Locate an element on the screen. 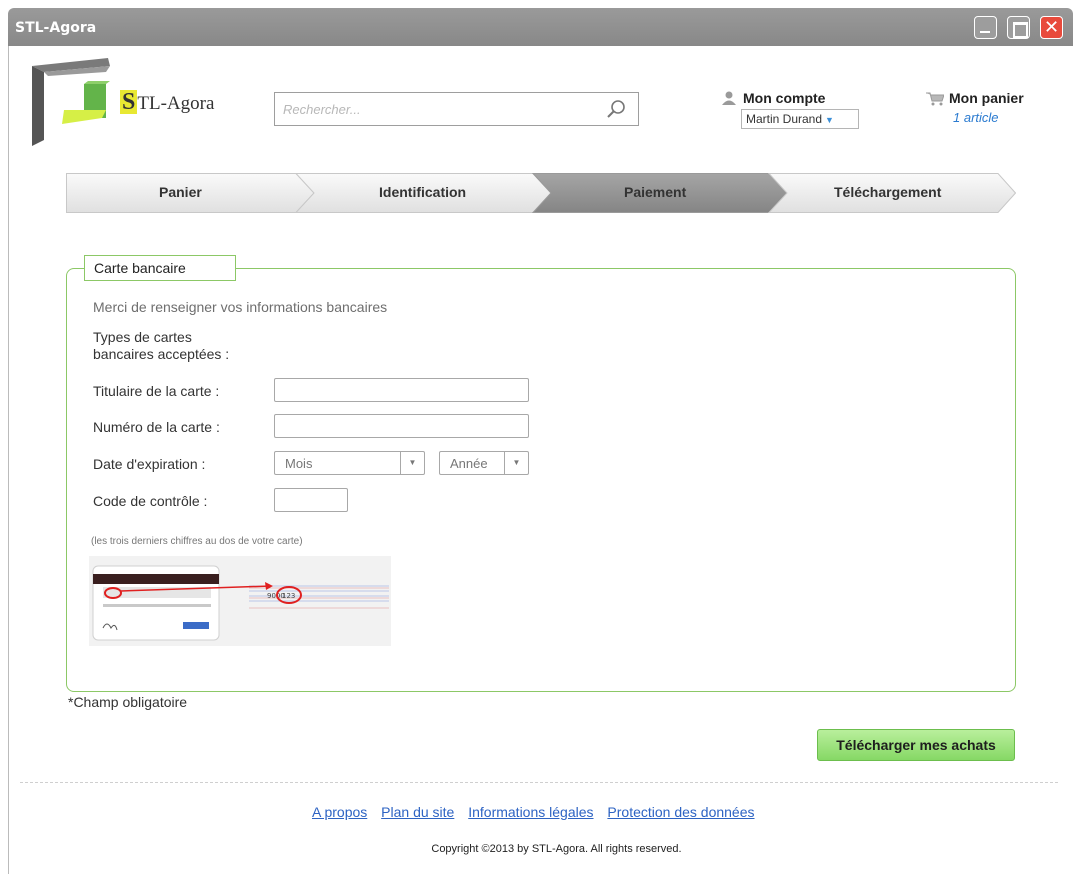 The height and width of the screenshot is (874, 1073). card-types-label-line1: Types de cartes is located at coordinates (142, 337).